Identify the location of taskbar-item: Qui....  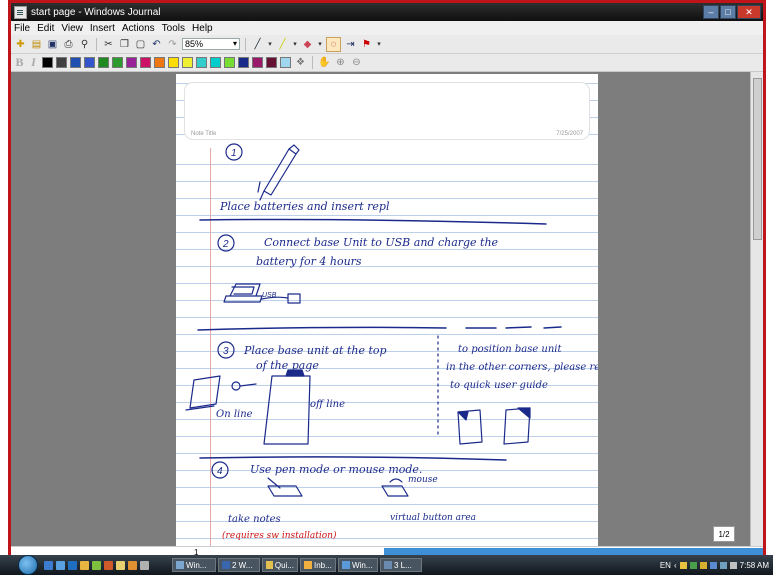
(280, 565).